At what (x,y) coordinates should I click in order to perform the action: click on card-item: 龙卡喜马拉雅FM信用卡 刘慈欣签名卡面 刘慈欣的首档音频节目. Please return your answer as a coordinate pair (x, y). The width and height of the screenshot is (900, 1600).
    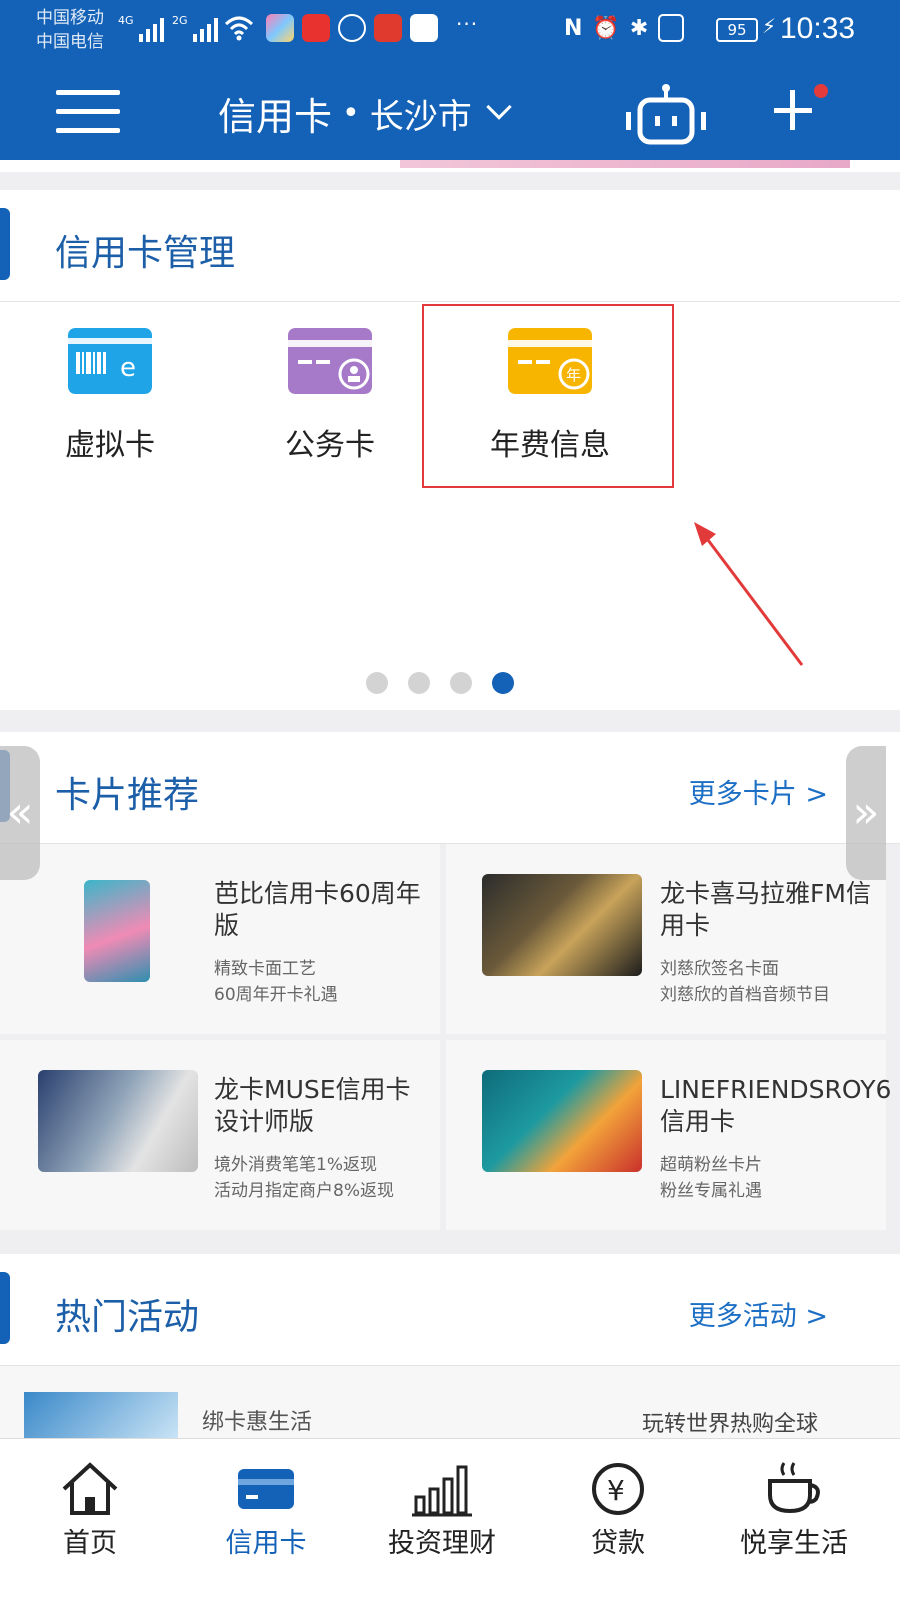
    Looking at the image, I should click on (666, 939).